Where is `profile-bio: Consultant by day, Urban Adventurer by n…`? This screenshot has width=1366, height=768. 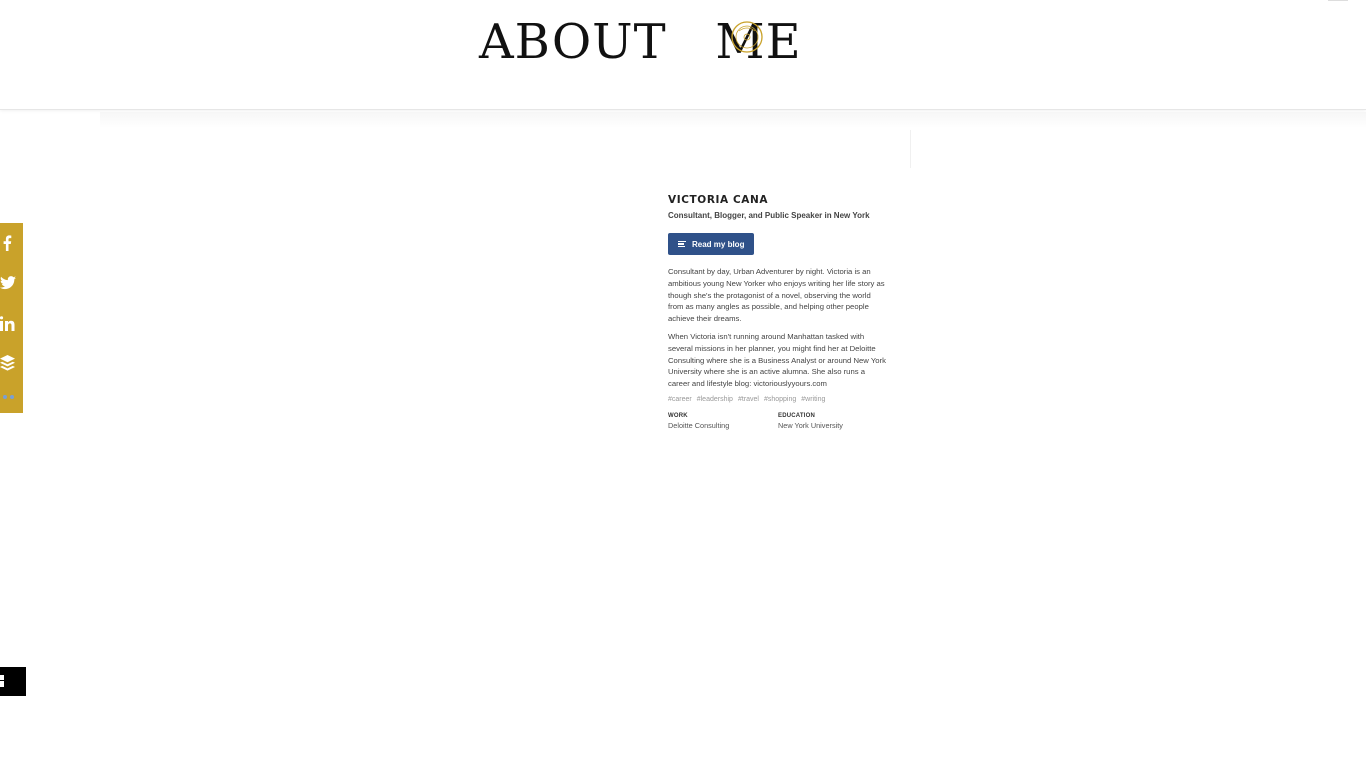
profile-bio: Consultant by day, Urban Adventurer by n… is located at coordinates (778, 328).